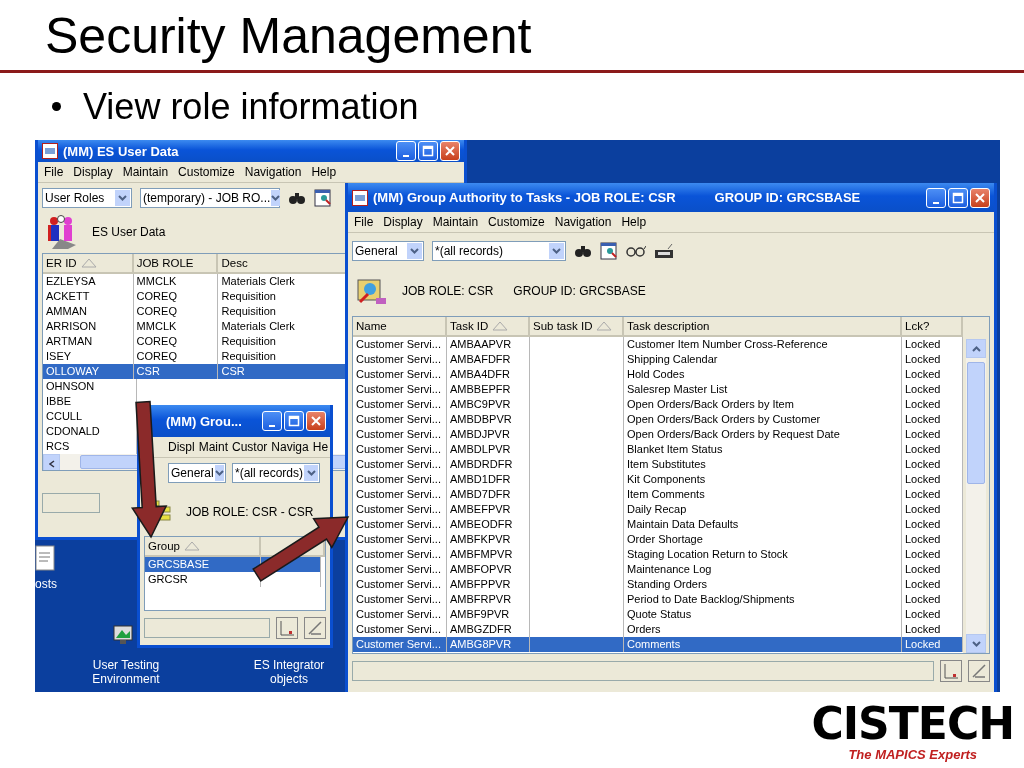 Image resolution: width=1024 pixels, height=768 pixels. I want to click on menu-item: He, so click(320, 447).